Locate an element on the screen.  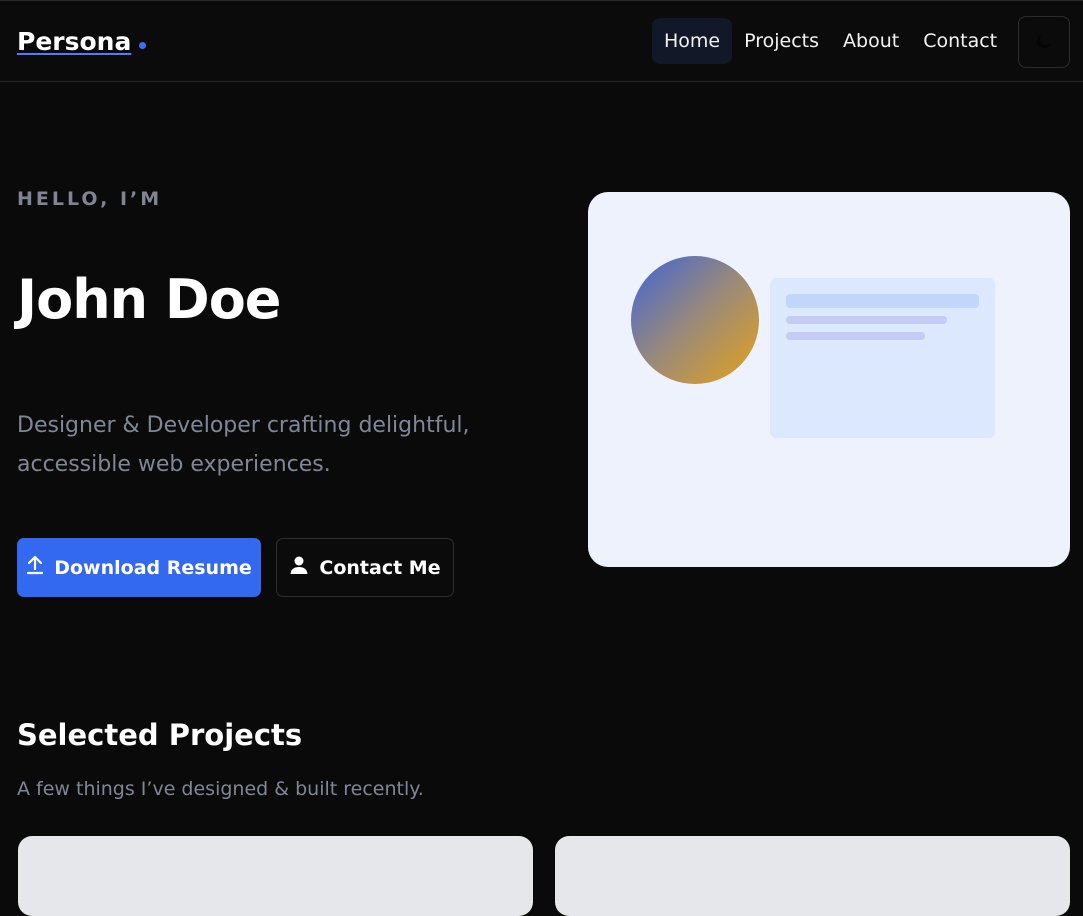
download-resume-button: Download Resume is located at coordinates (139, 567).